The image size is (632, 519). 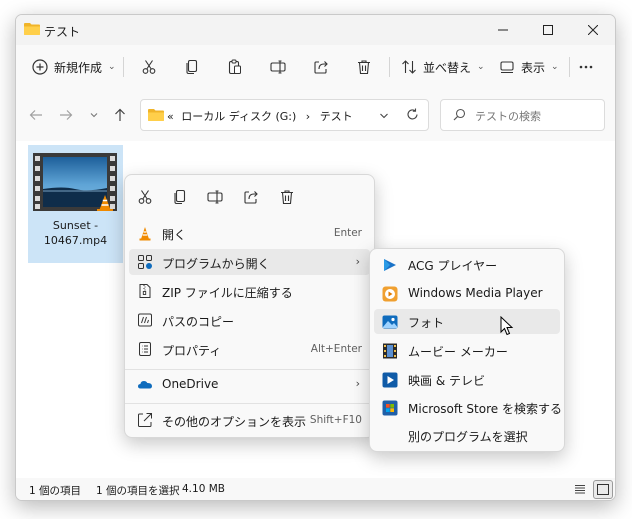 What do you see at coordinates (66, 115) in the screenshot?
I see `forward-button` at bounding box center [66, 115].